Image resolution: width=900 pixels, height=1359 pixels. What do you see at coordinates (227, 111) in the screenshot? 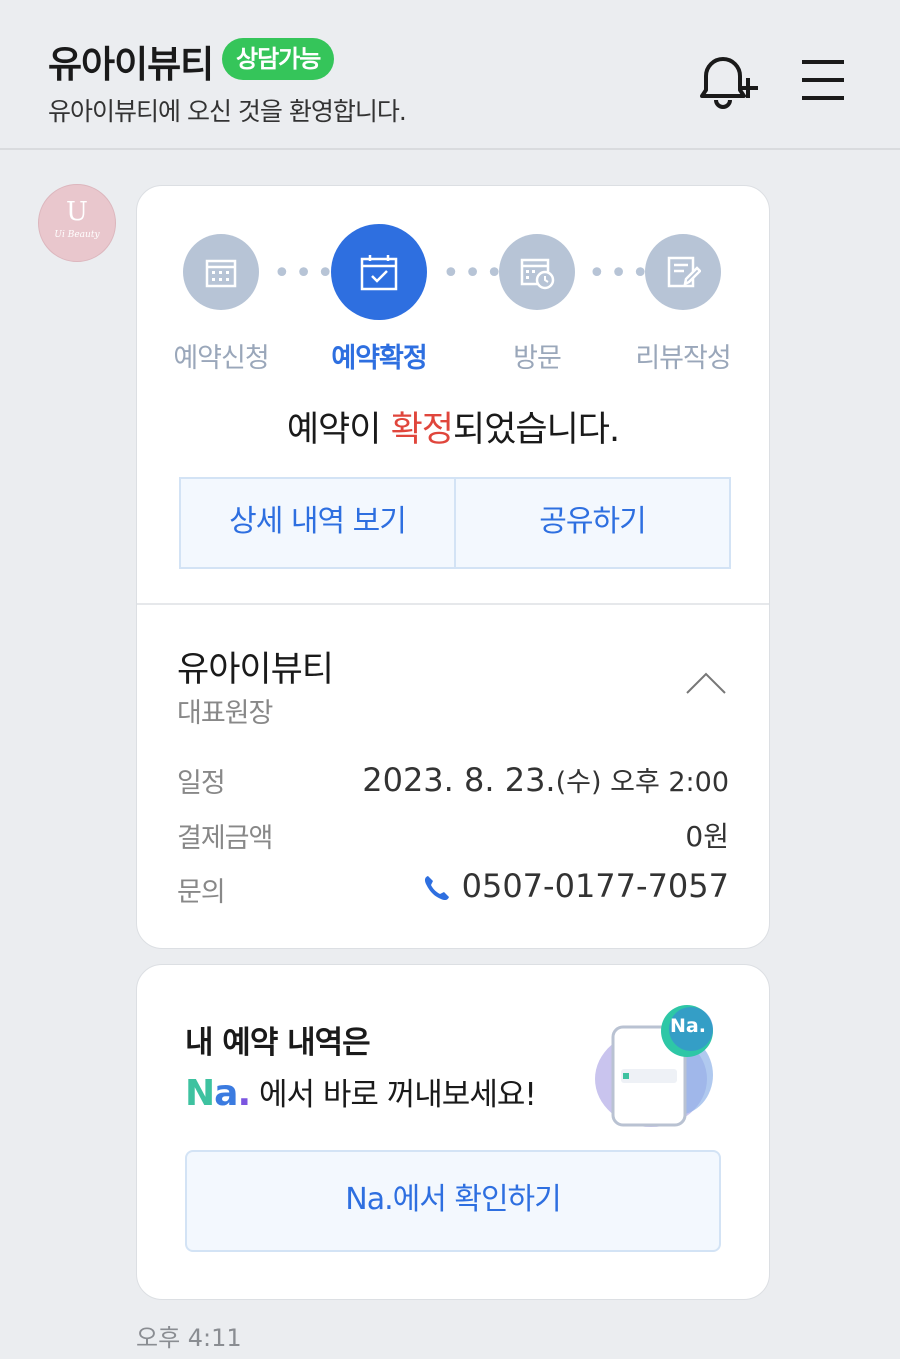
I see `welcome-text: 유아이뷰티에 오신 것을 환영합니다.` at bounding box center [227, 111].